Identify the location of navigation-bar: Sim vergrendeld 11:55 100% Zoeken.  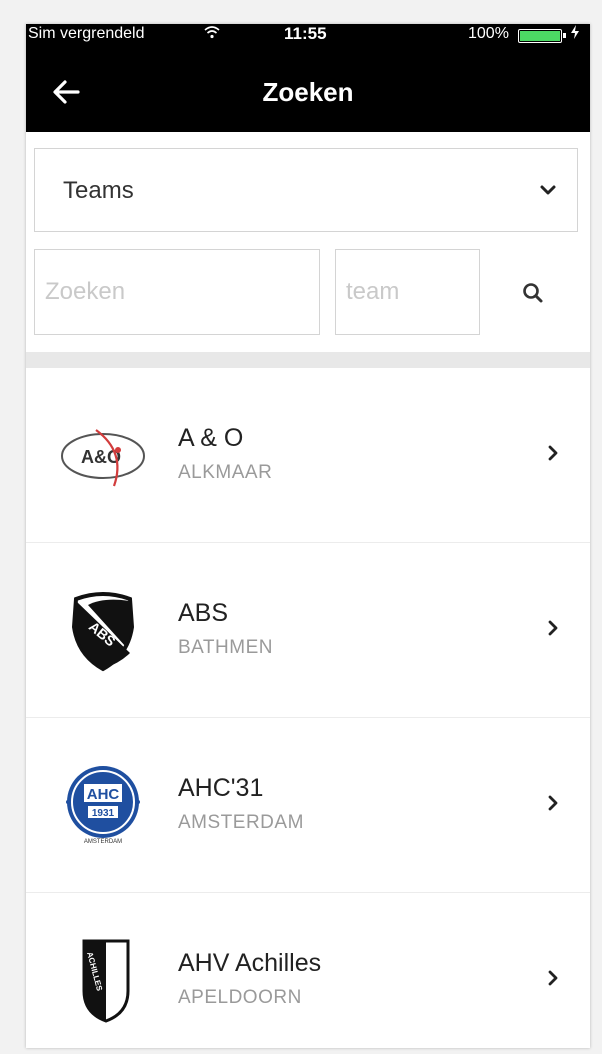
(308, 78).